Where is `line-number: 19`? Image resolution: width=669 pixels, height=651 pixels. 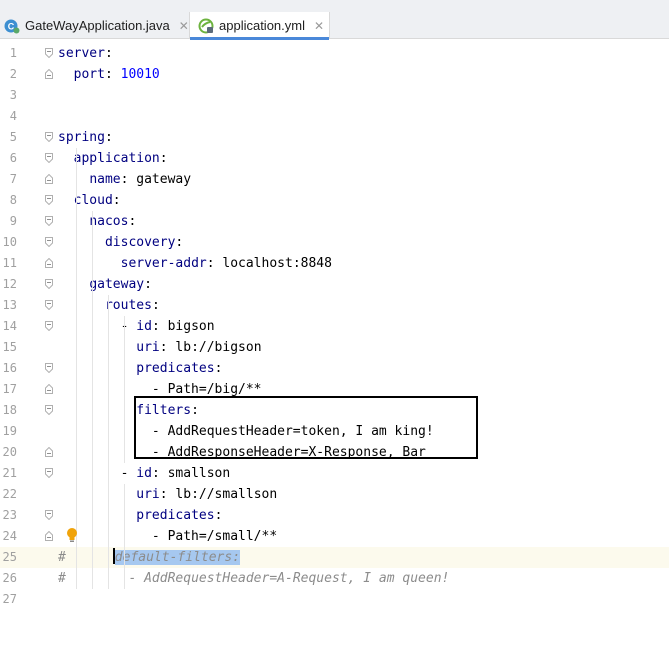
line-number: 19 is located at coordinates (9, 431).